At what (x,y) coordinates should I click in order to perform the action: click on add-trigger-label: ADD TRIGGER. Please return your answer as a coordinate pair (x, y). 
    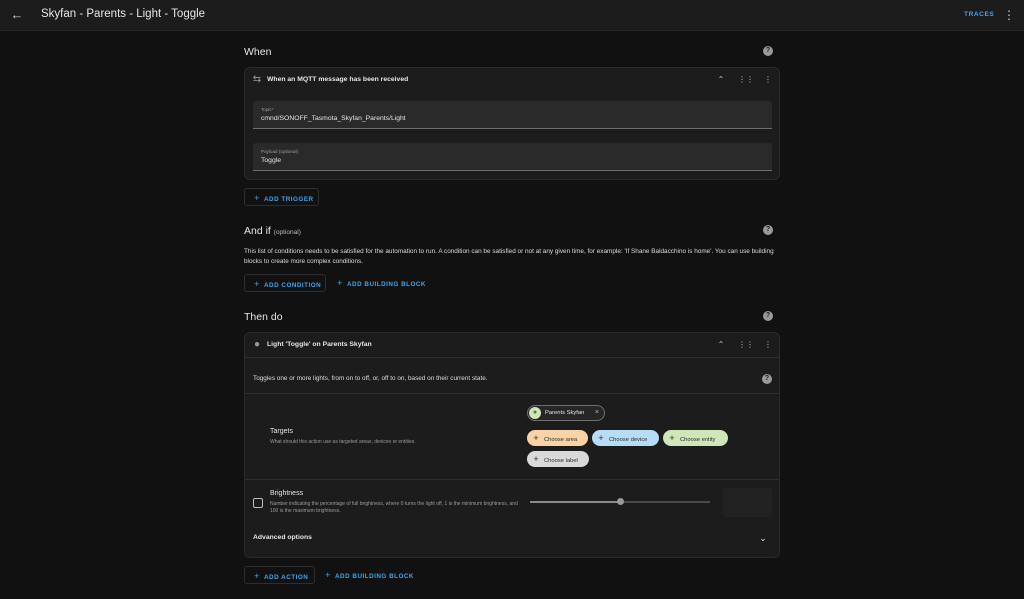
    Looking at the image, I should click on (289, 199).